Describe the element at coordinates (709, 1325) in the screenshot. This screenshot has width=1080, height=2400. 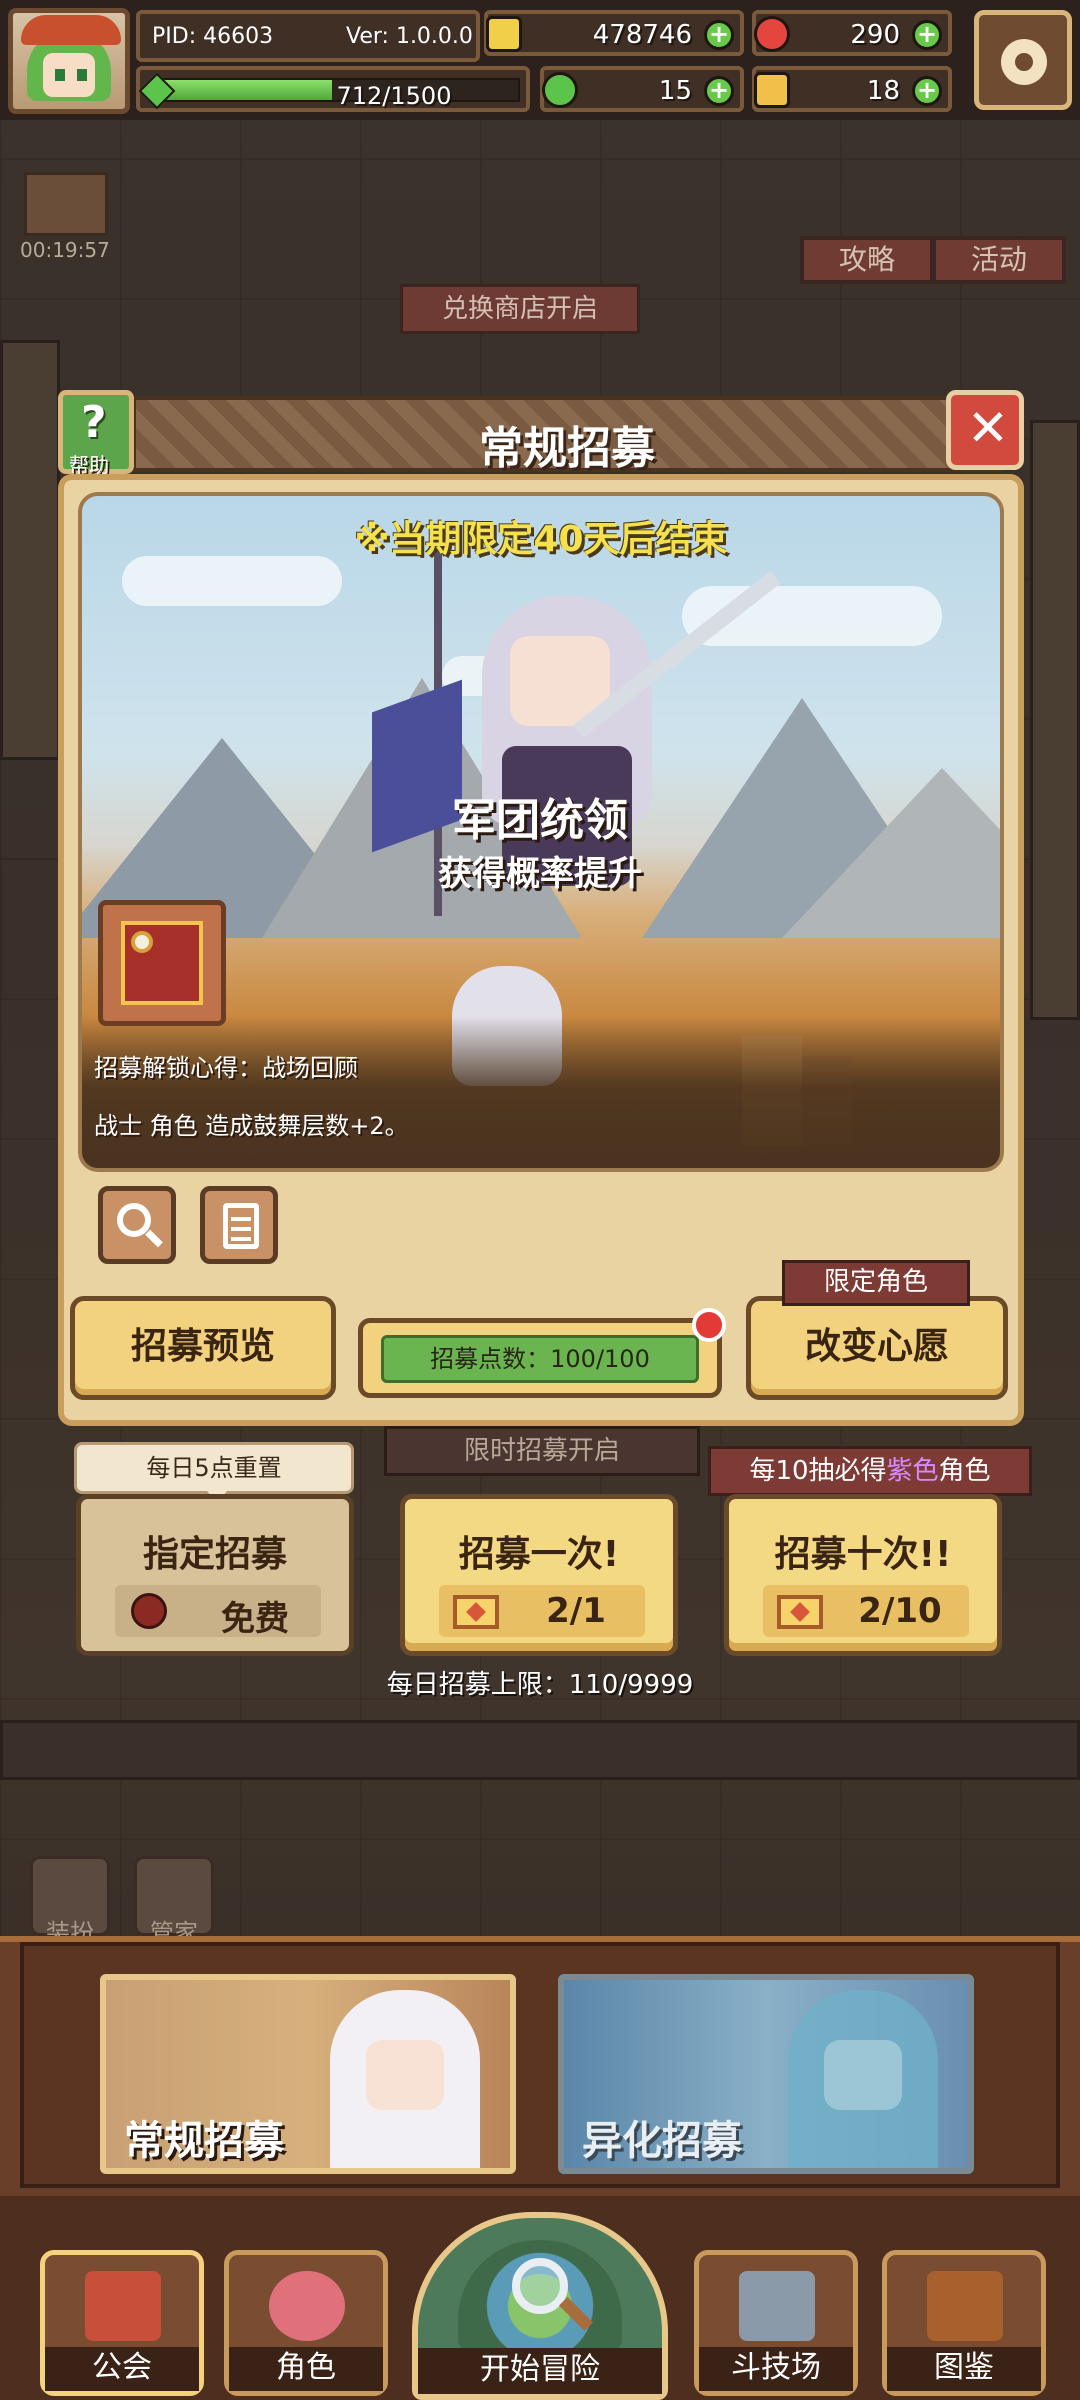
I see `notification-dot` at that location.